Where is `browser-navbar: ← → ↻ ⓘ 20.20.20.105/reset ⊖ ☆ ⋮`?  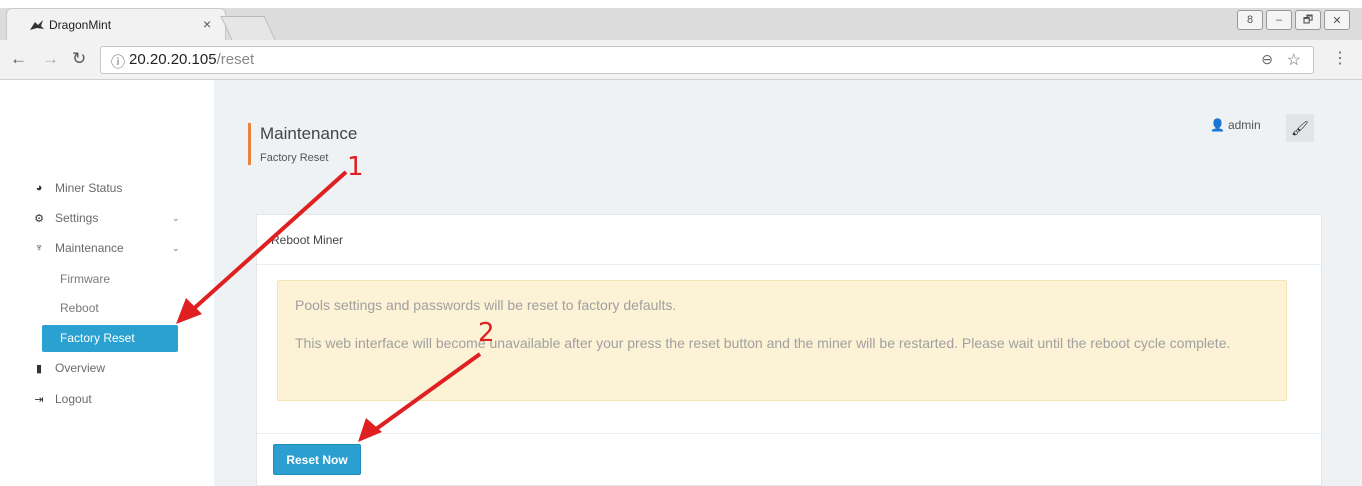
browser-navbar: ← → ↻ ⓘ 20.20.20.105/reset ⊖ ☆ ⋮ is located at coordinates (681, 60).